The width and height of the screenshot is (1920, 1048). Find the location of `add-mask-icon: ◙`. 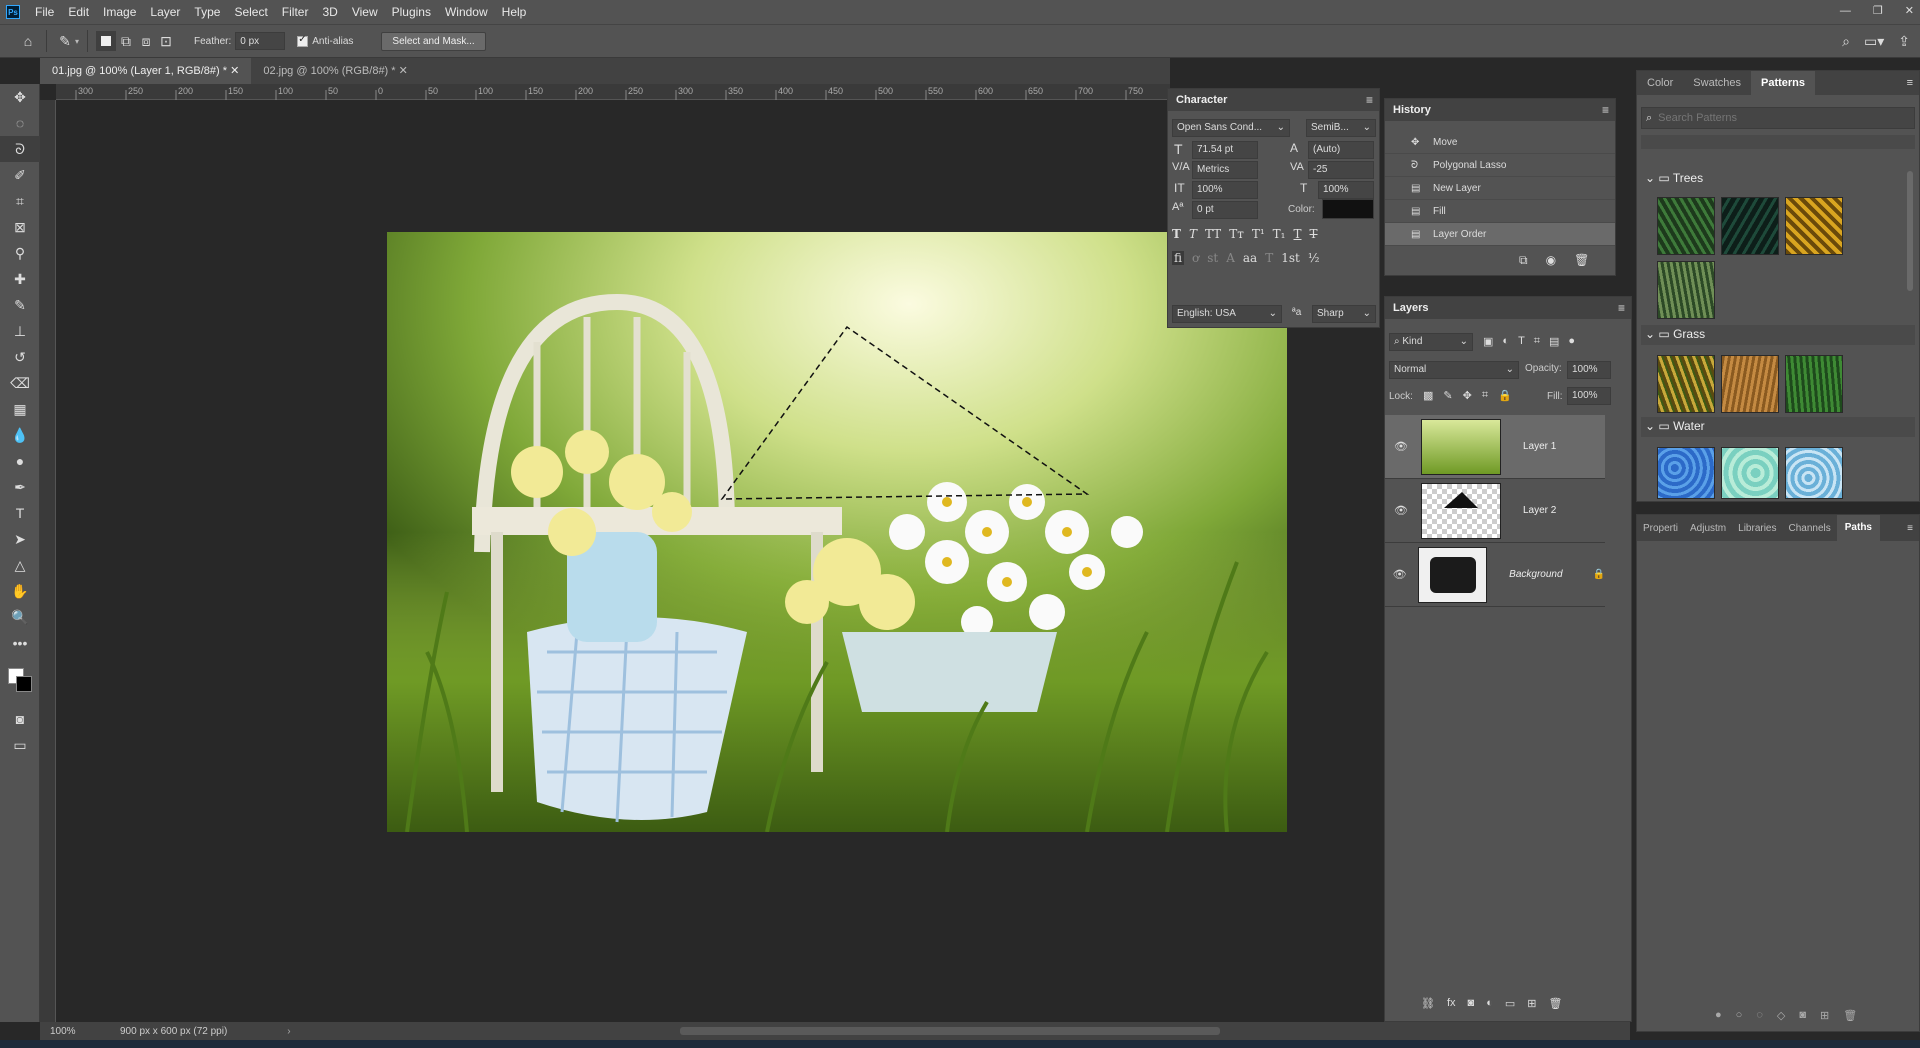

add-mask-icon: ◙ is located at coordinates (1471, 1003).